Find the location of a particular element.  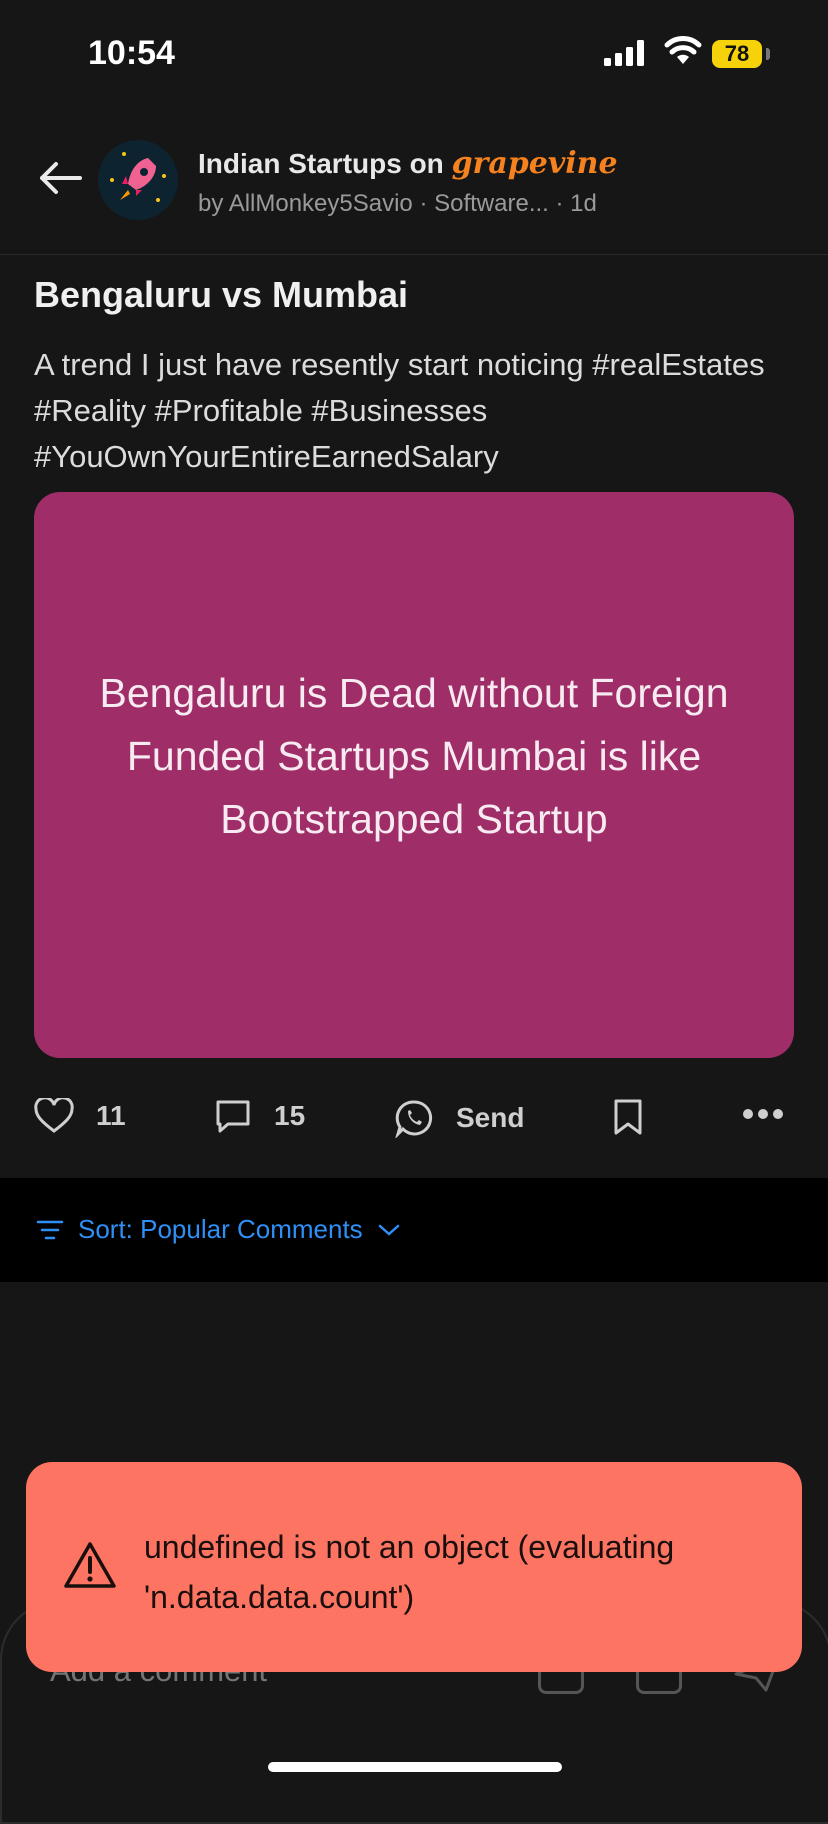

group-avatar is located at coordinates (138, 180).